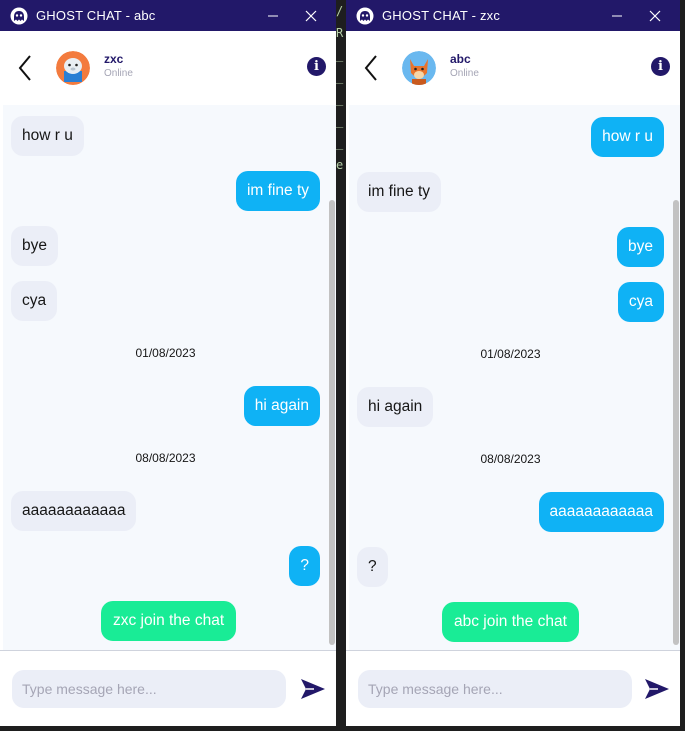 The width and height of the screenshot is (685, 731). Describe the element at coordinates (281, 406) in the screenshot. I see `message-outgoing: hi again` at that location.